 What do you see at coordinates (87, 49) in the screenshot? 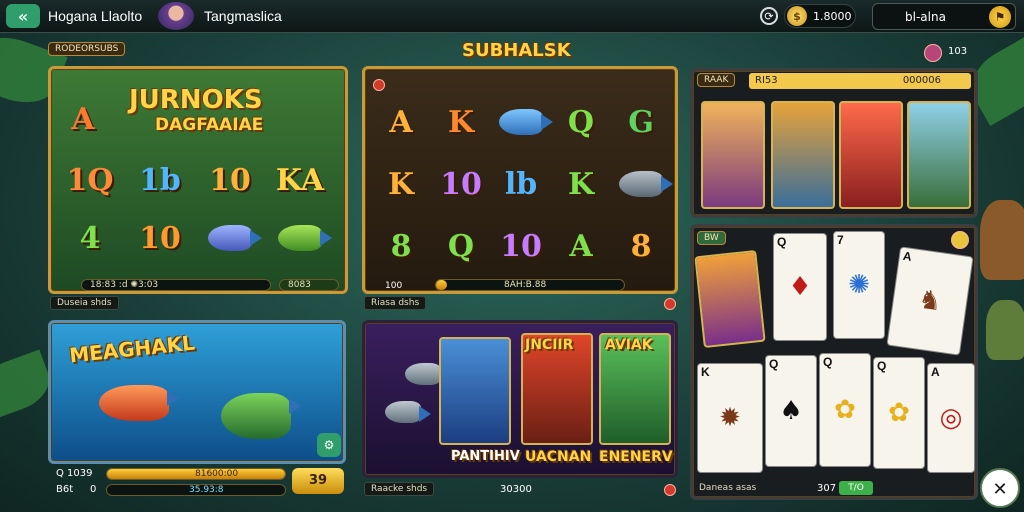
I see `panel1-tag: RODEORSUBS` at bounding box center [87, 49].